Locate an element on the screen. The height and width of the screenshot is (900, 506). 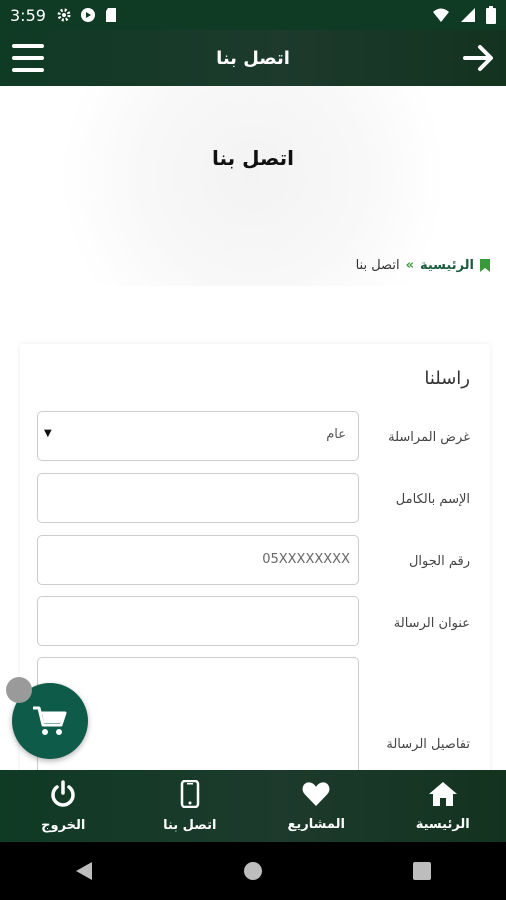
nav-label-contact: اتصل بنا is located at coordinates (190, 825).